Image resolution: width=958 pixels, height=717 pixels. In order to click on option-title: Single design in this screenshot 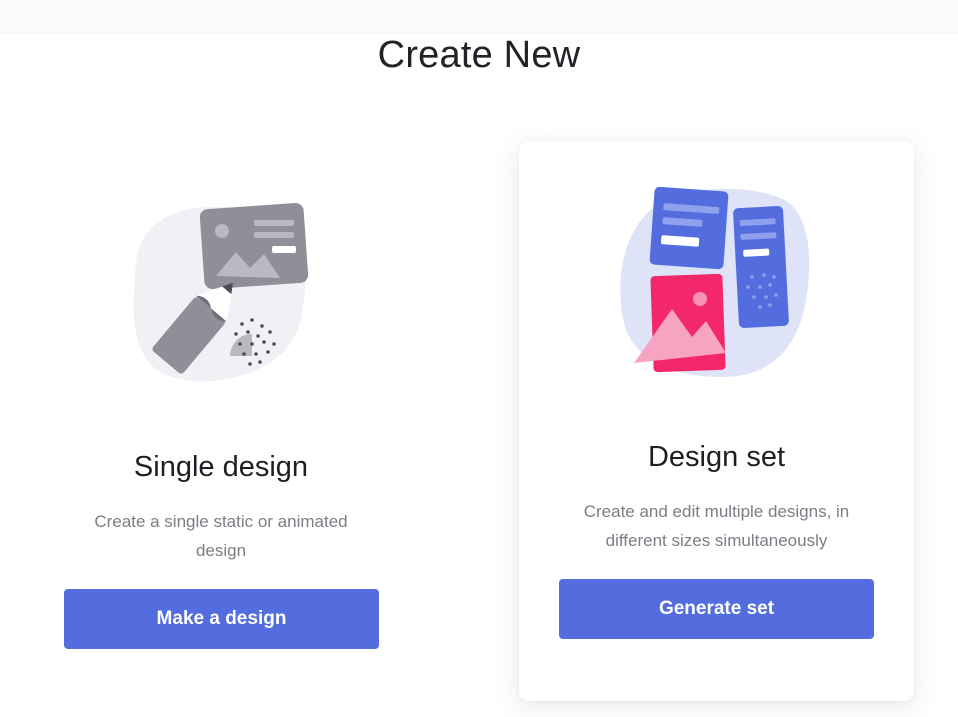, I will do `click(221, 467)`.